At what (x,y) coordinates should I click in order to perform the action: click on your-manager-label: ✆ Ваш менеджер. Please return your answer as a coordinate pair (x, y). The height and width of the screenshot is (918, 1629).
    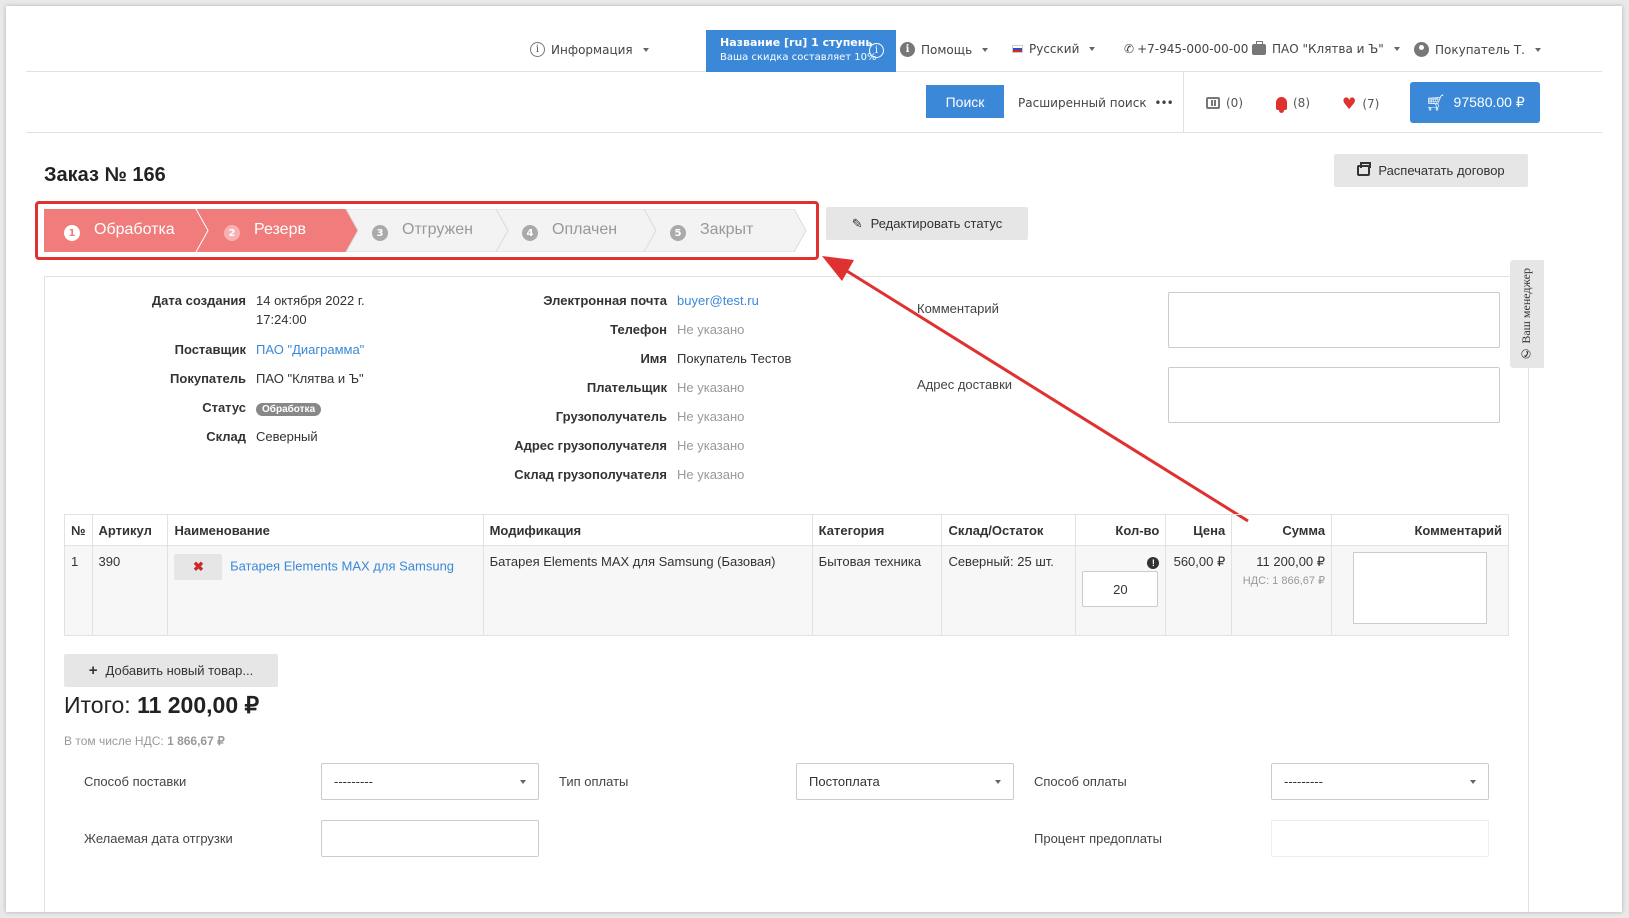
    Looking at the image, I should click on (1526, 314).